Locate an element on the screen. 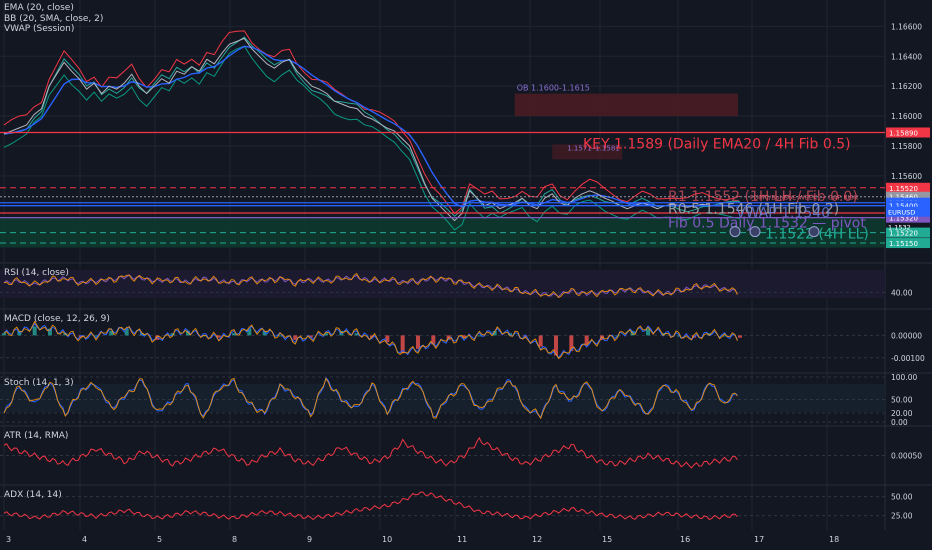  legend-bb: BB (20, SMA, close, 2) is located at coordinates (53, 19).